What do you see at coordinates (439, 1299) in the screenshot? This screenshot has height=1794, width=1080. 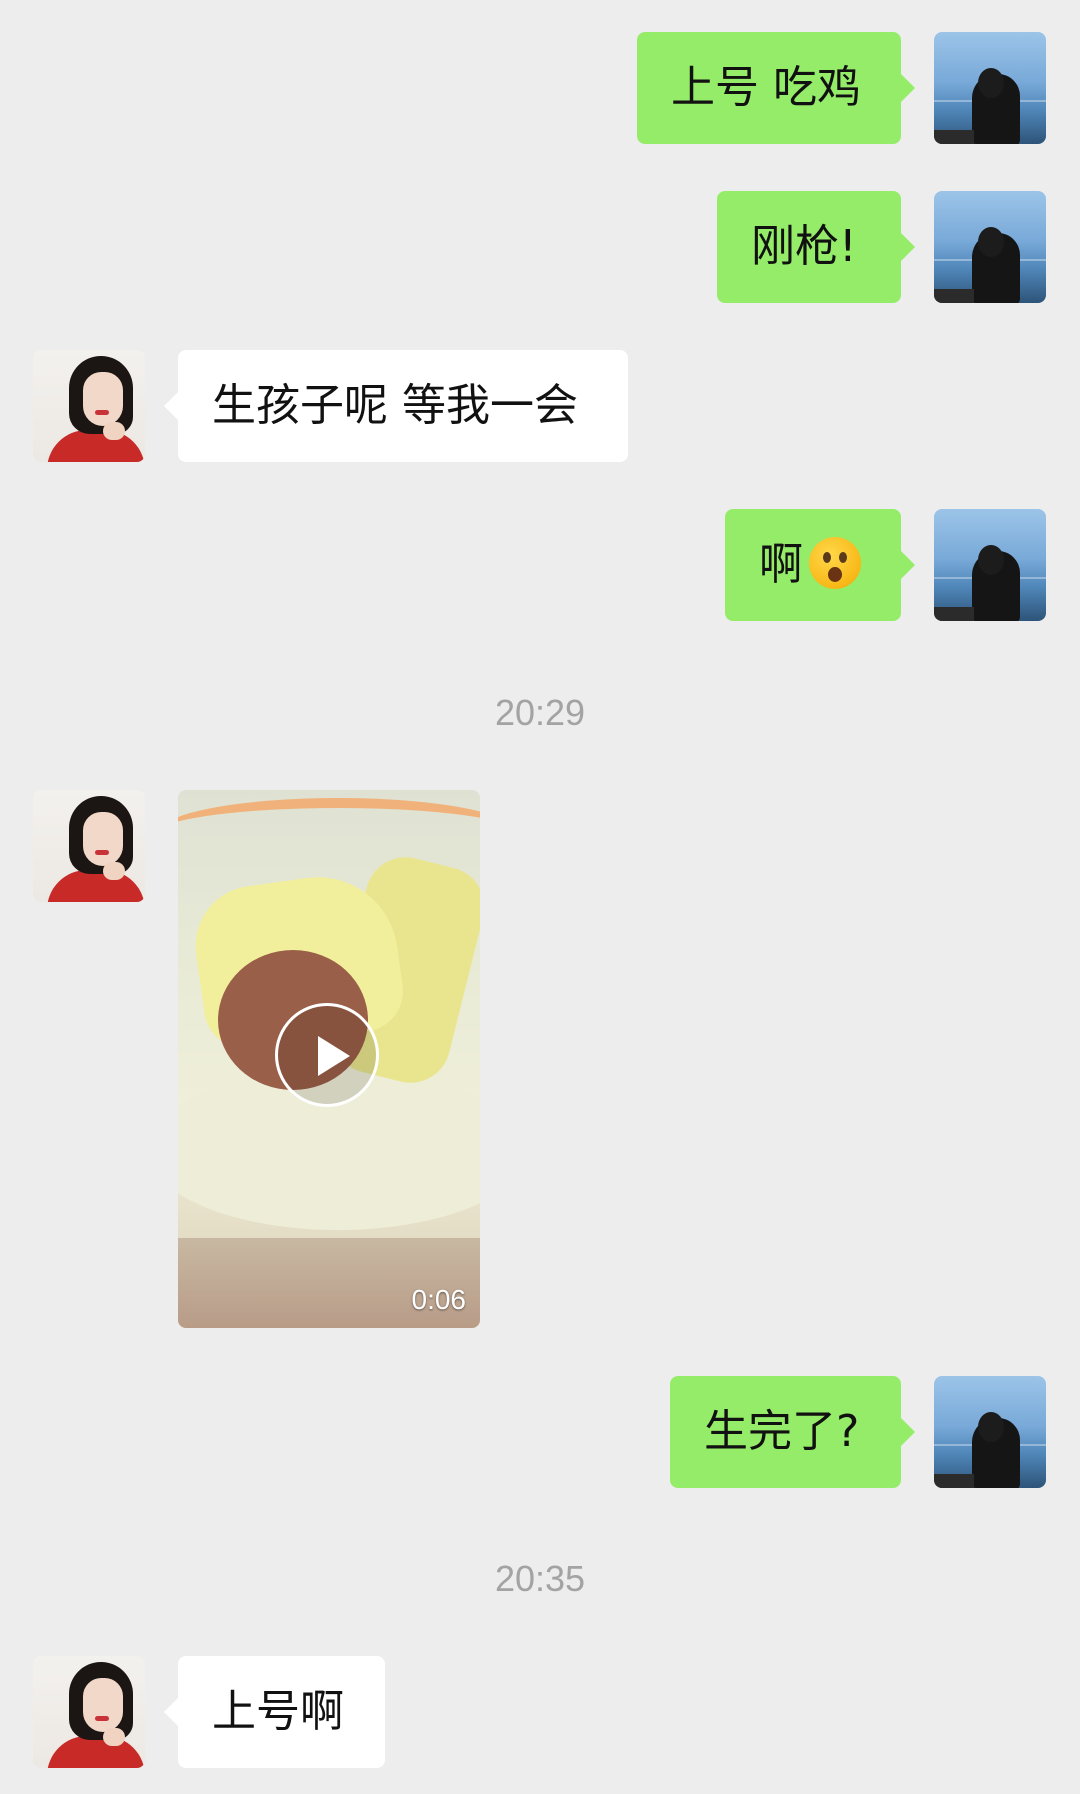 I see `video-duration: 0:06` at bounding box center [439, 1299].